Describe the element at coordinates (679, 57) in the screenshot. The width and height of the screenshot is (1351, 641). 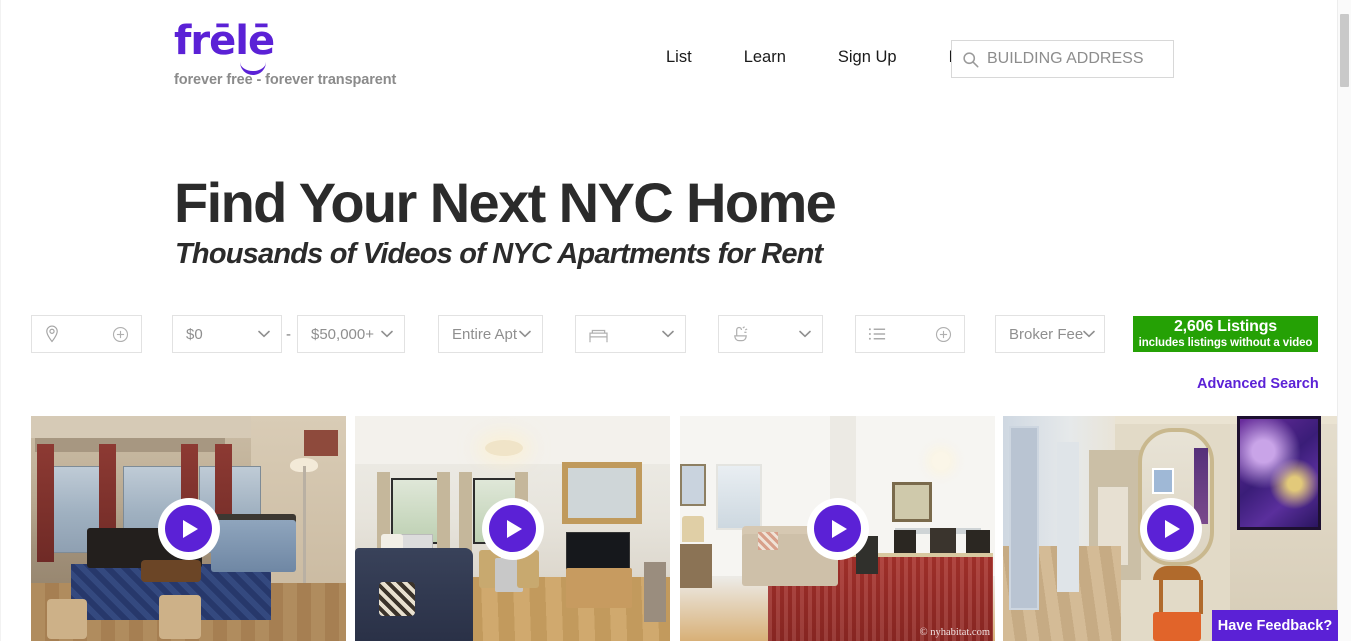
I see `nav-item-list: List` at that location.